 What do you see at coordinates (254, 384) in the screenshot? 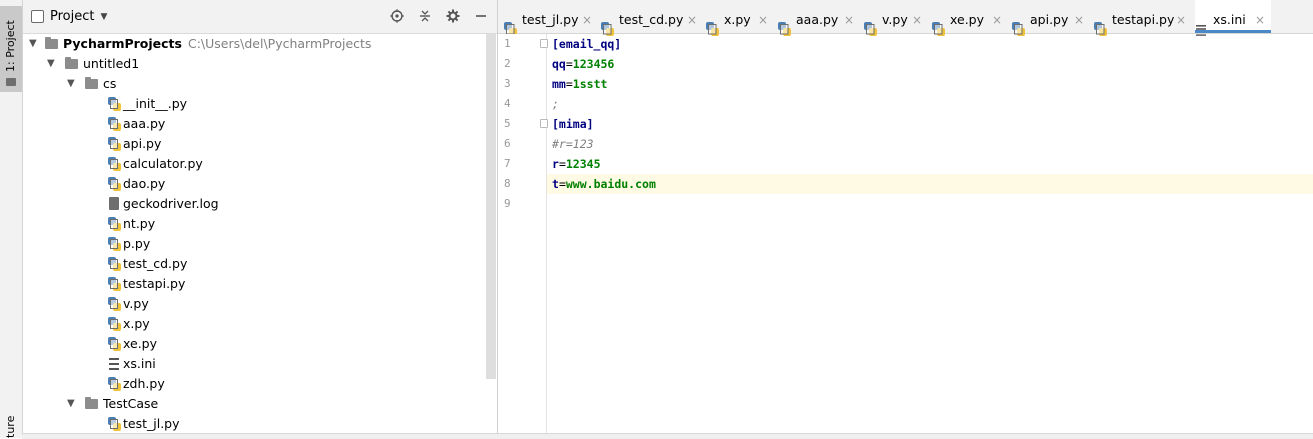
I see `tree-file: zdh.py` at bounding box center [254, 384].